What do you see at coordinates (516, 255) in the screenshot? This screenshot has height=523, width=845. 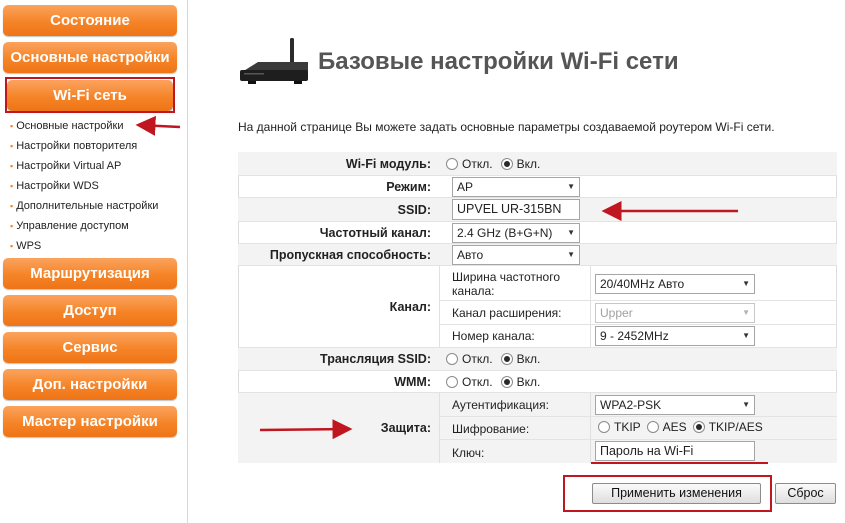 I see `bandwidth-select: Авто ▼` at bounding box center [516, 255].